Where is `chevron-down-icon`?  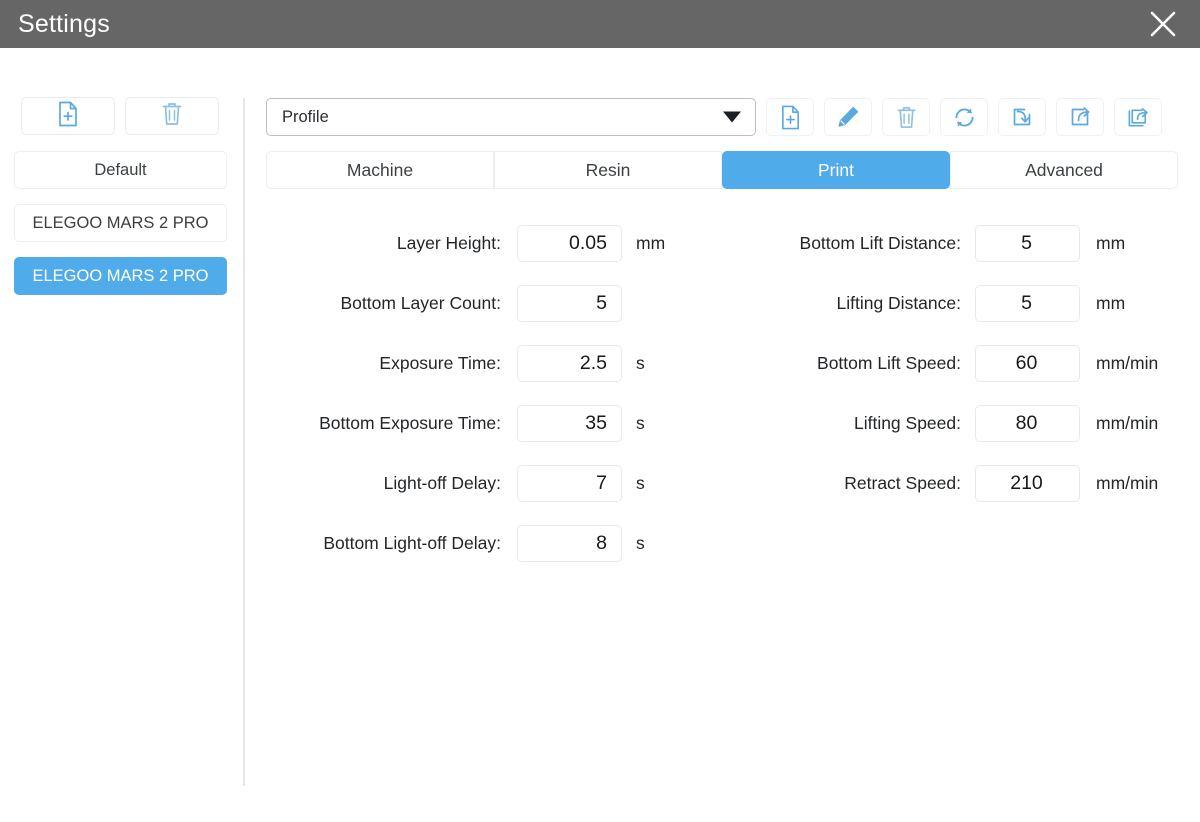 chevron-down-icon is located at coordinates (732, 117).